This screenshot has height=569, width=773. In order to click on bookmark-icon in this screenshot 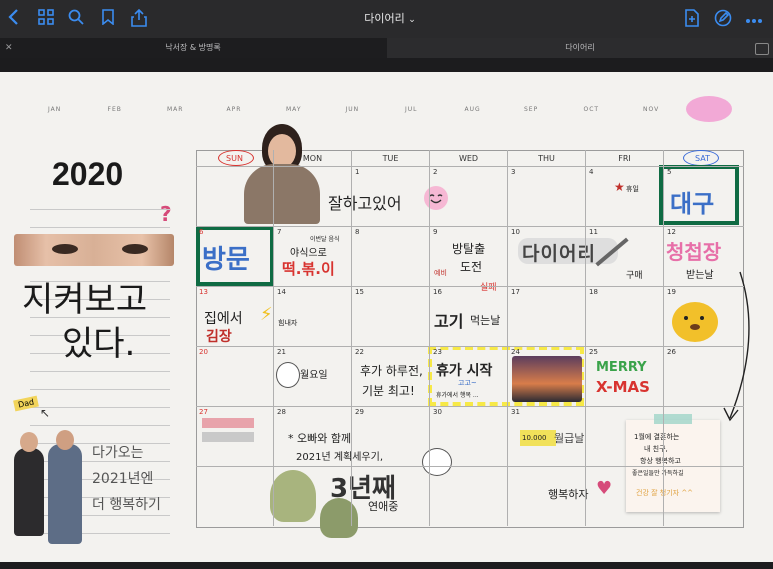, I will do `click(108, 19)`.